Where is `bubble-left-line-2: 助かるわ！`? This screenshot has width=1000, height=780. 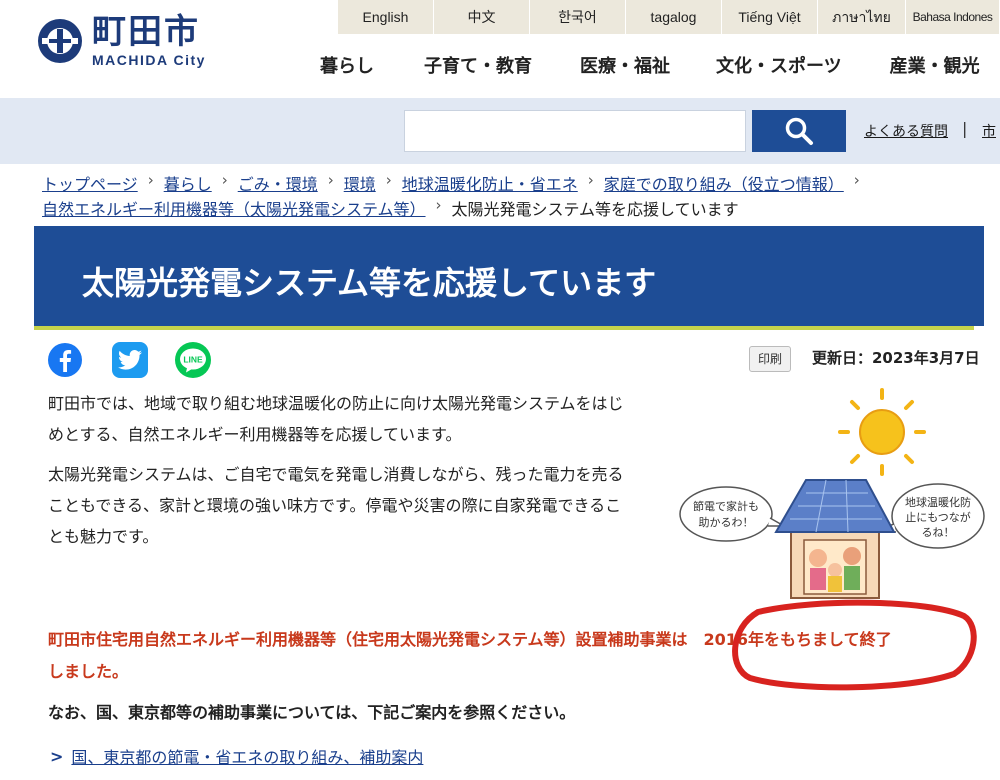 bubble-left-line-2: 助かるわ！ is located at coordinates (726, 522).